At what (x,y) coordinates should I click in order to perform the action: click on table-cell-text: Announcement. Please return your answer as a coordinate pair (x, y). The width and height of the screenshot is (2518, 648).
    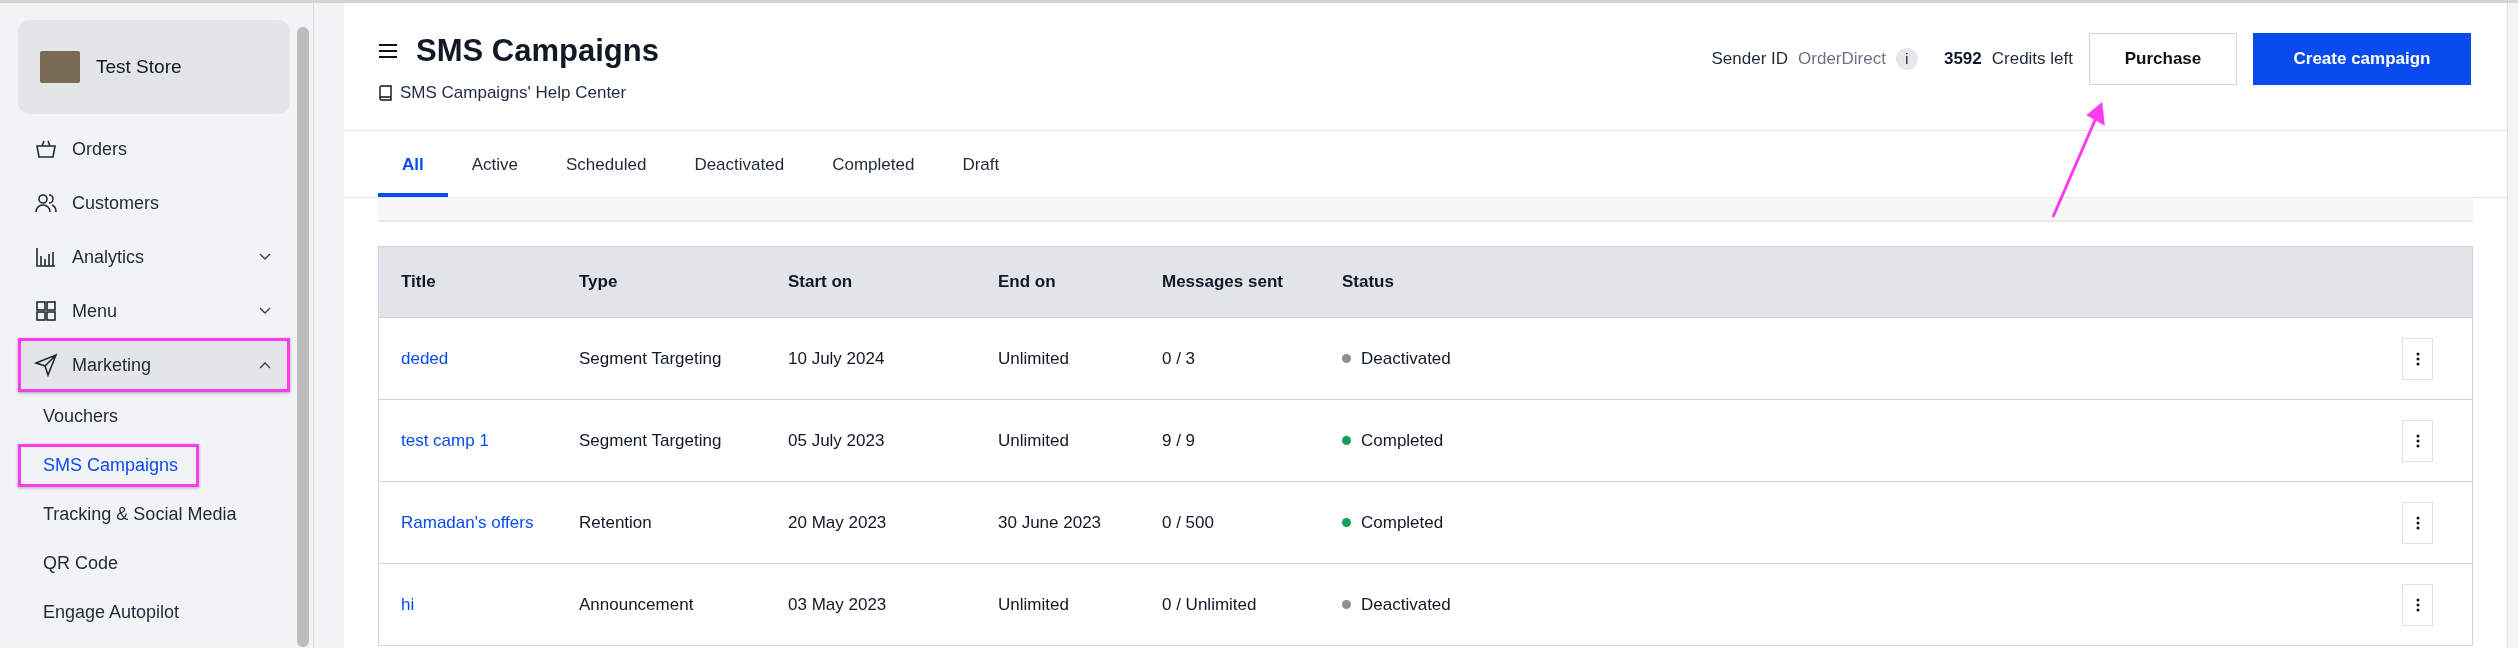
    Looking at the image, I should click on (637, 604).